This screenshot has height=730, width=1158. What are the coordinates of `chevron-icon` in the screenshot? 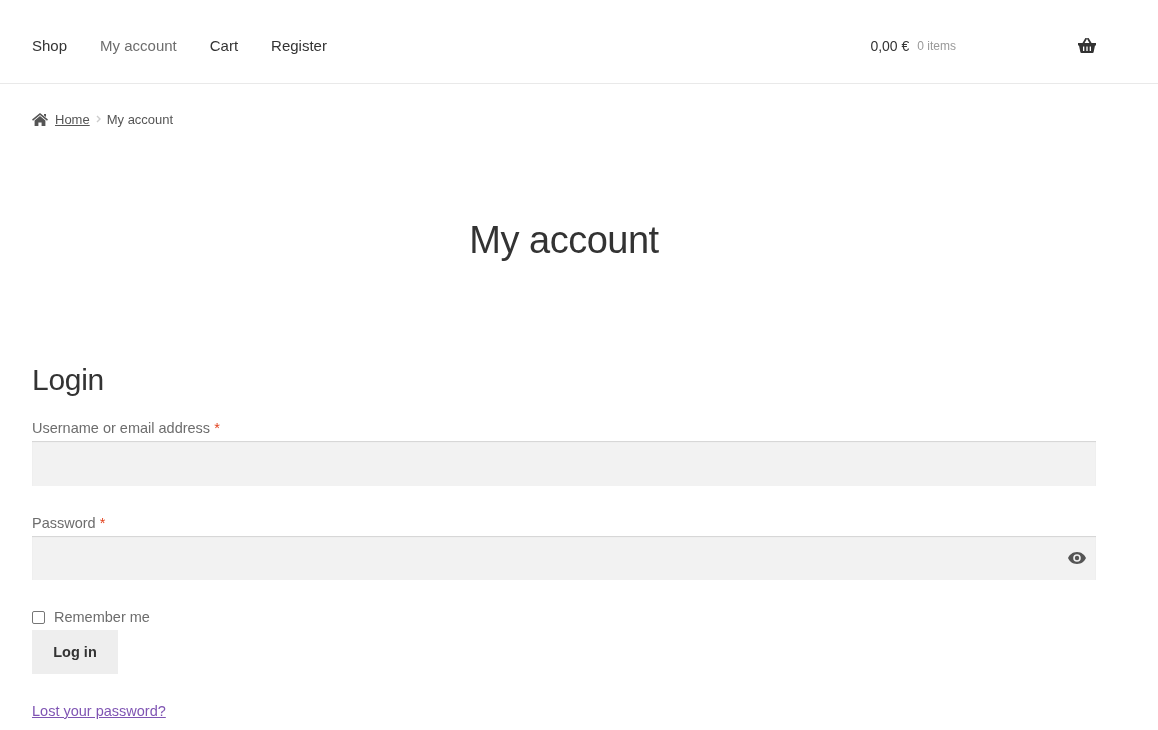 It's located at (98, 119).